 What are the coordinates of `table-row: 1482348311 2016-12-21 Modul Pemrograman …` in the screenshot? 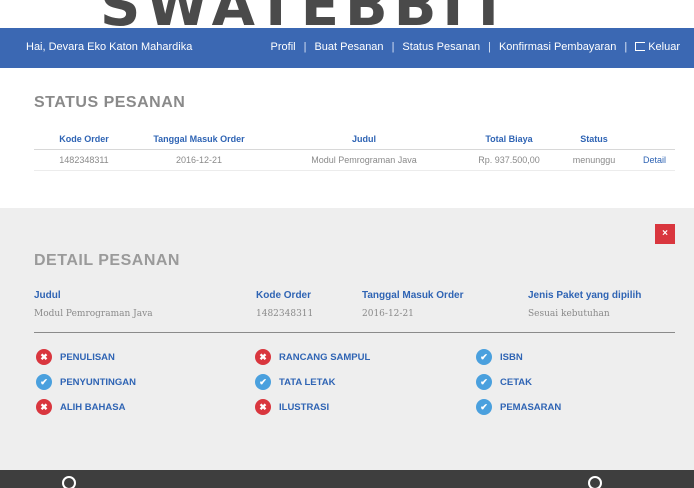 It's located at (354, 160).